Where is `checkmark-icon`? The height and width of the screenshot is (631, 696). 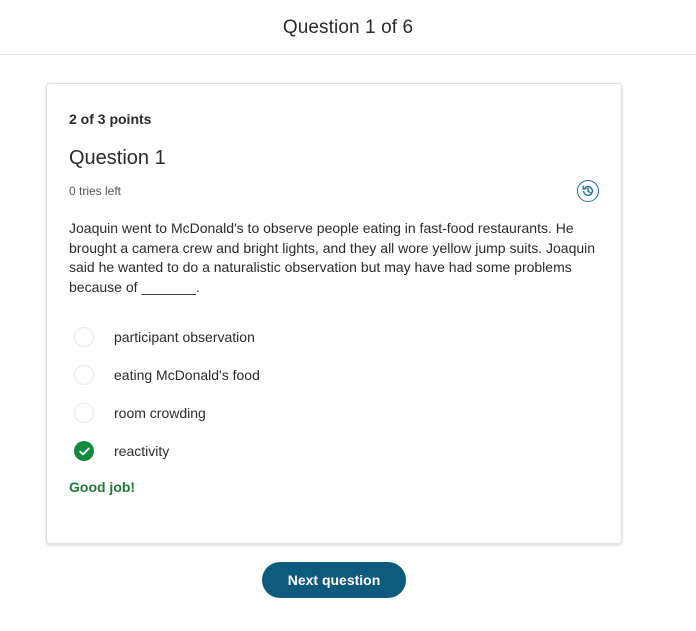
checkmark-icon is located at coordinates (84, 451).